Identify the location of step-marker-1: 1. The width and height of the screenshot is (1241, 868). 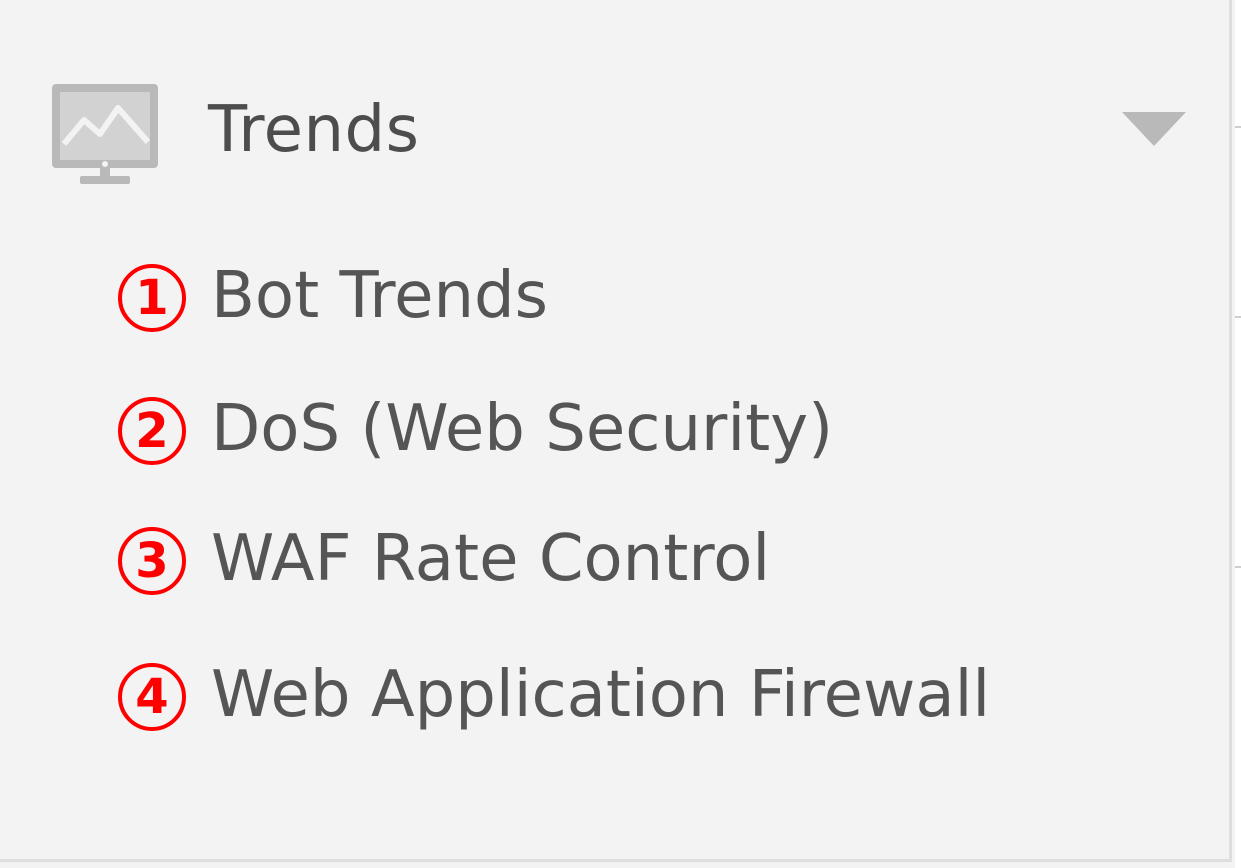
(152, 298).